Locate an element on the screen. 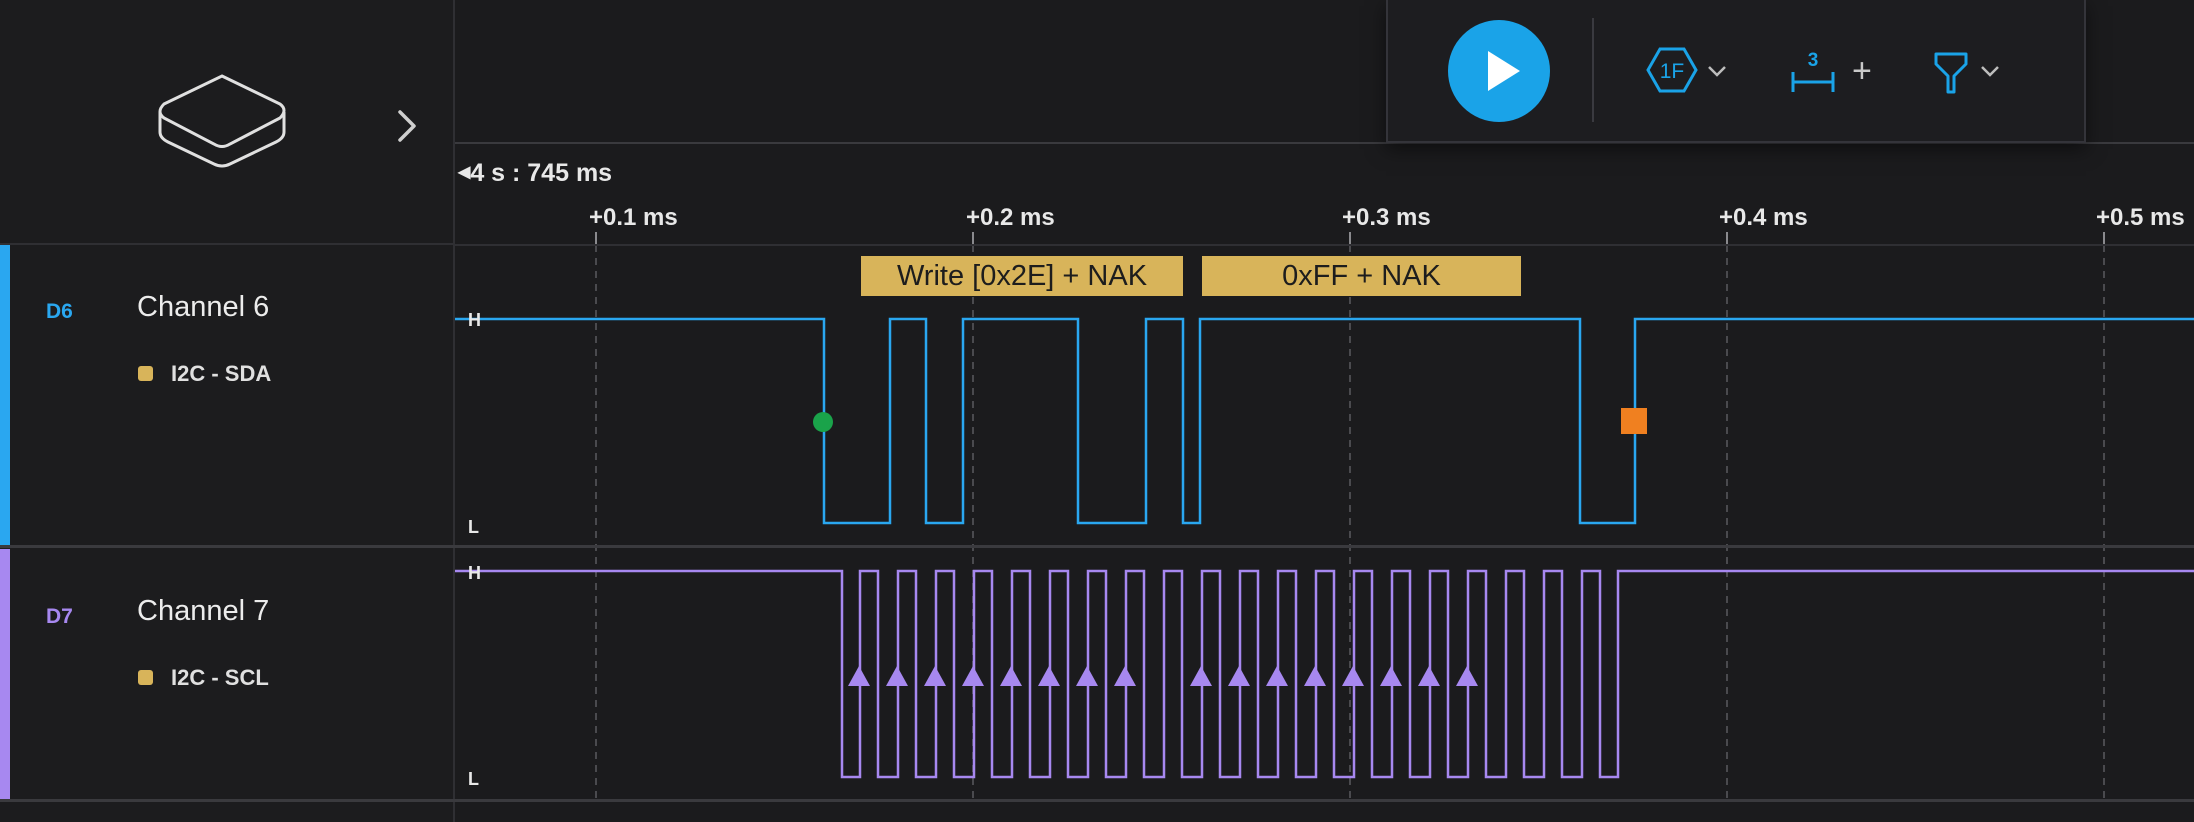  time-tick-label: +0.5 ms is located at coordinates (2140, 217).